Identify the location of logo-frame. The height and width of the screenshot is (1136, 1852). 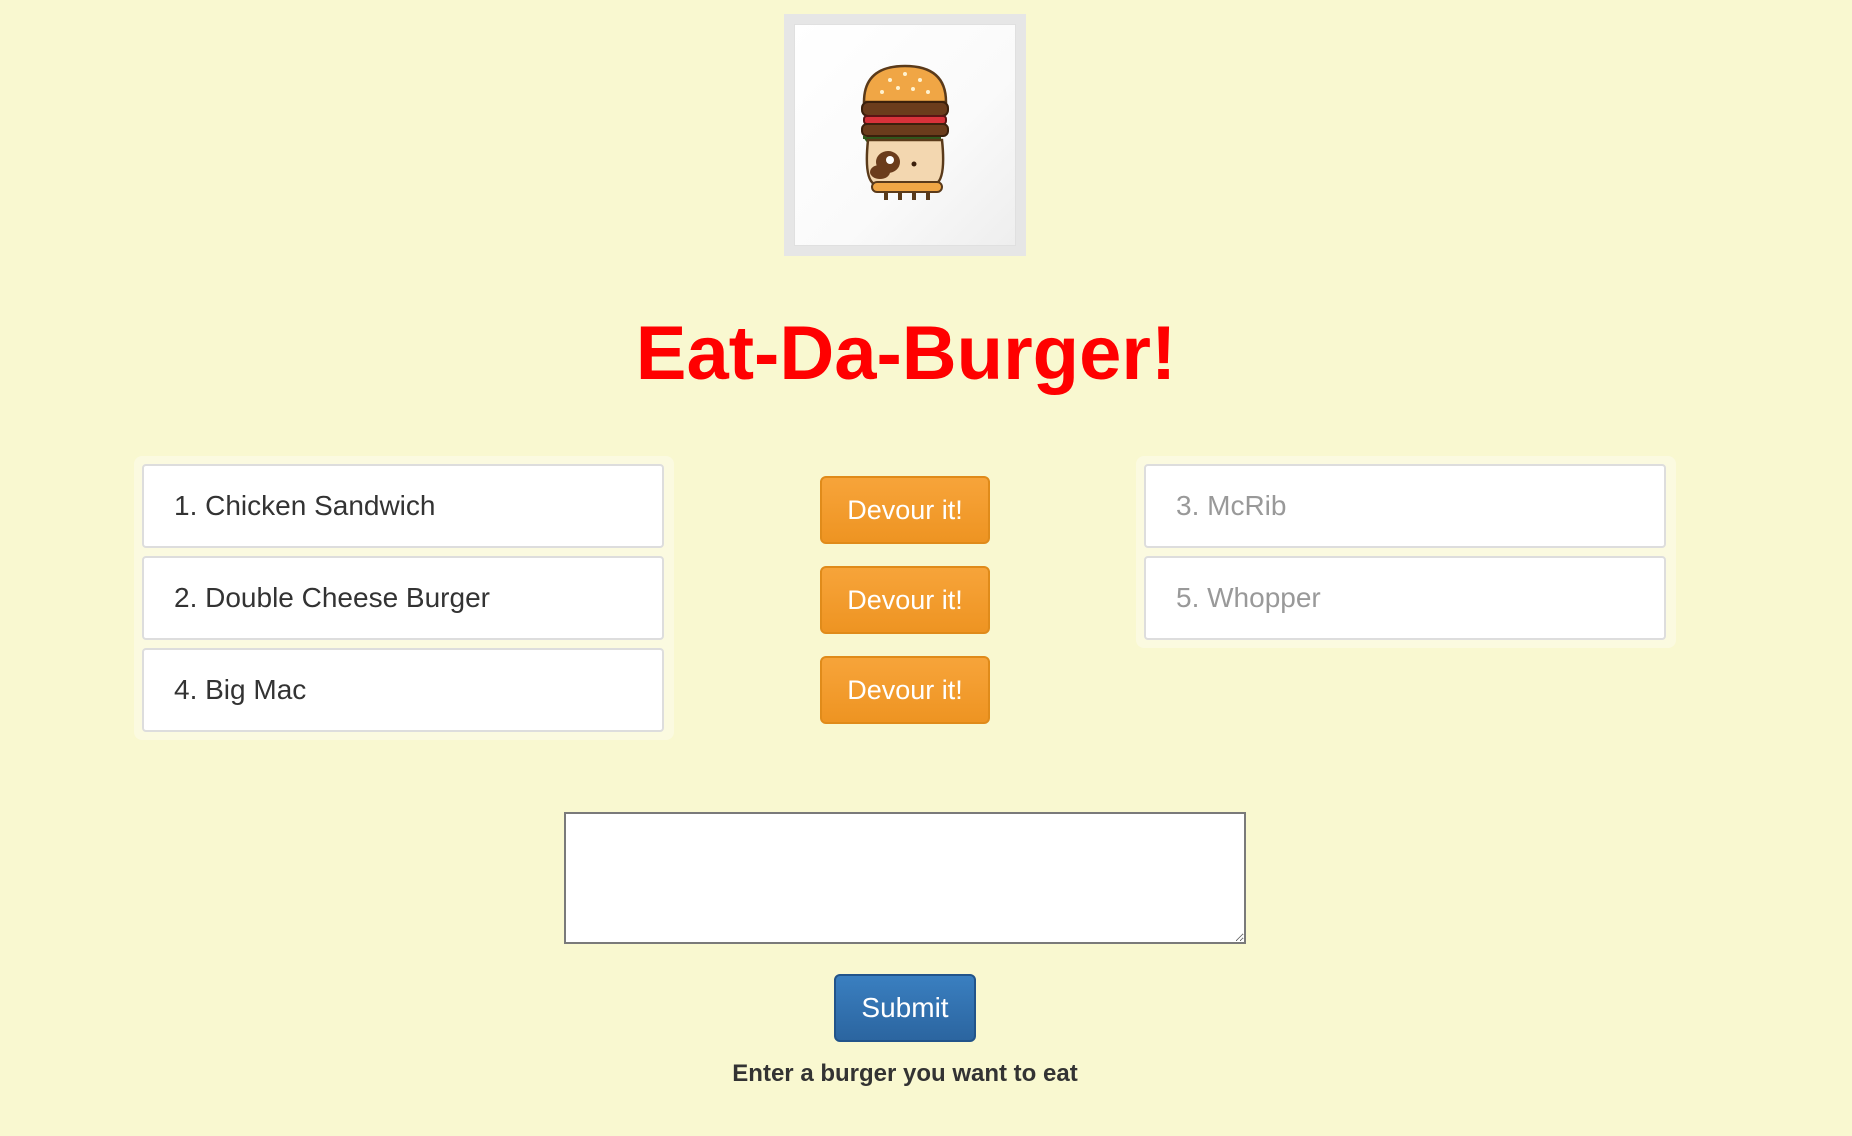
(905, 135).